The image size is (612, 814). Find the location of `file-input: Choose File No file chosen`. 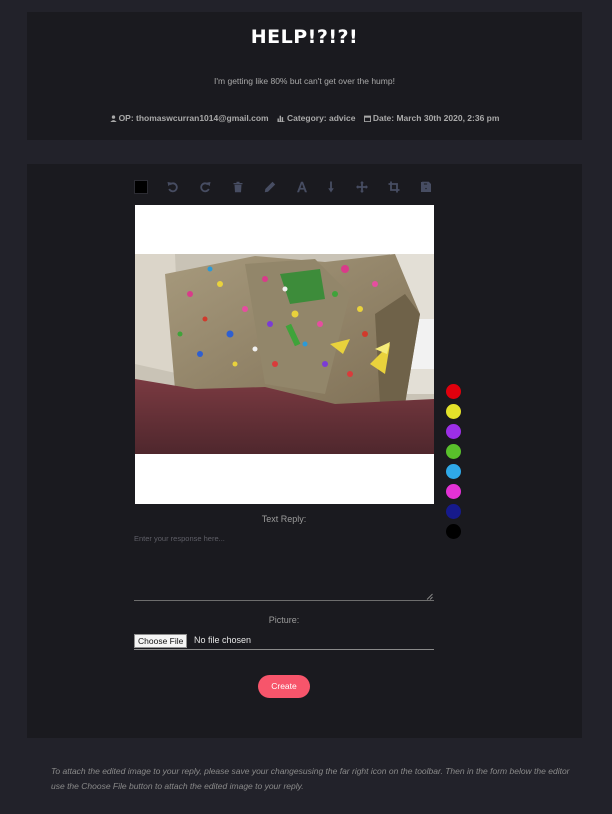

file-input: Choose File No file chosen is located at coordinates (284, 642).